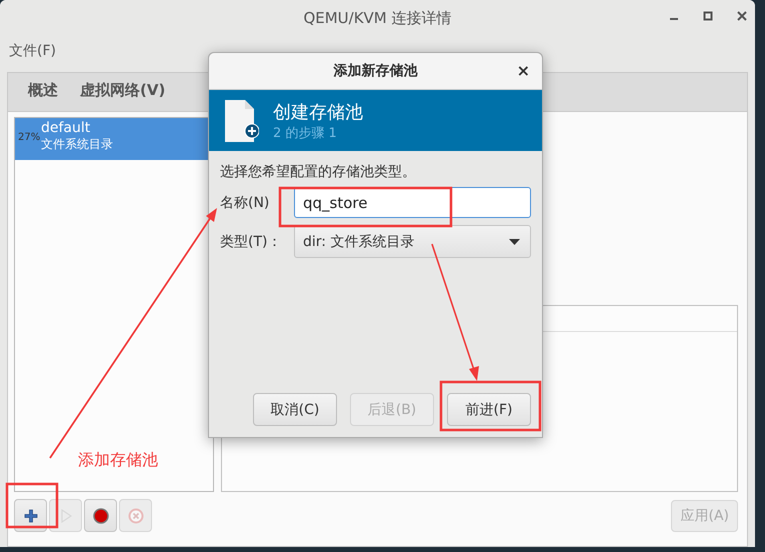 This screenshot has width=765, height=552. I want to click on play-icon, so click(66, 515).